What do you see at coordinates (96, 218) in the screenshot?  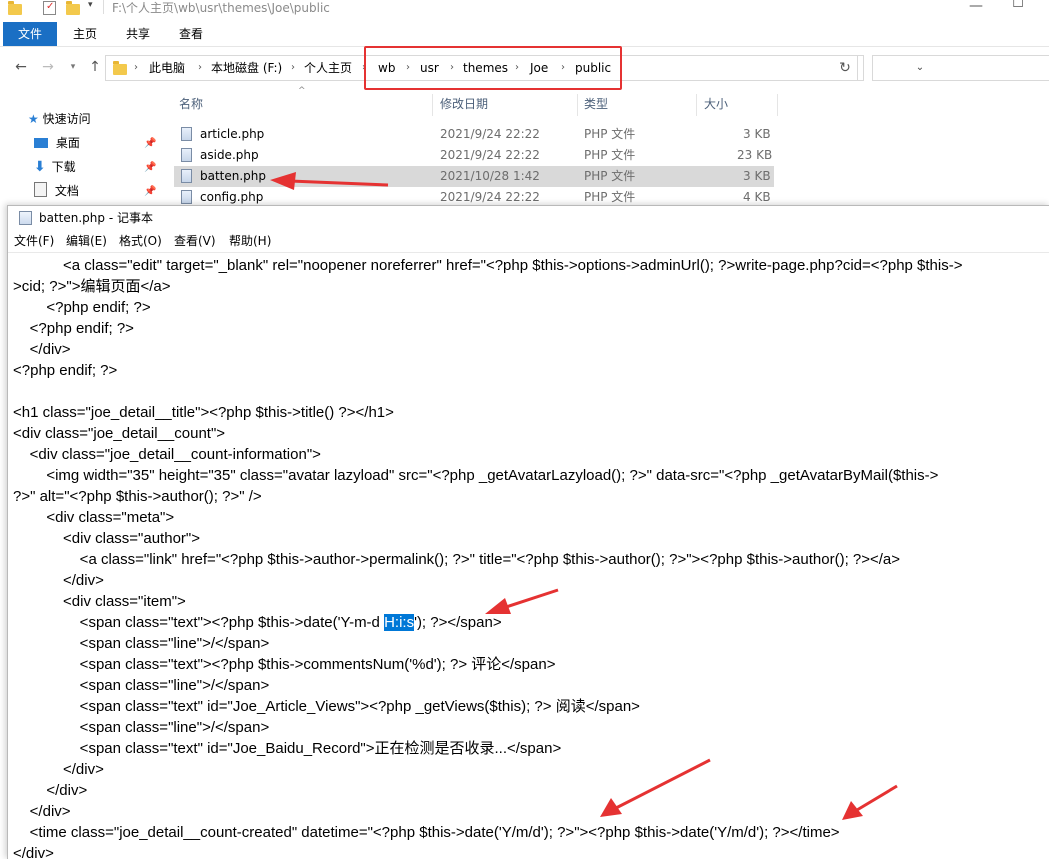 I see `notepad-title: batten.php - 记事本` at bounding box center [96, 218].